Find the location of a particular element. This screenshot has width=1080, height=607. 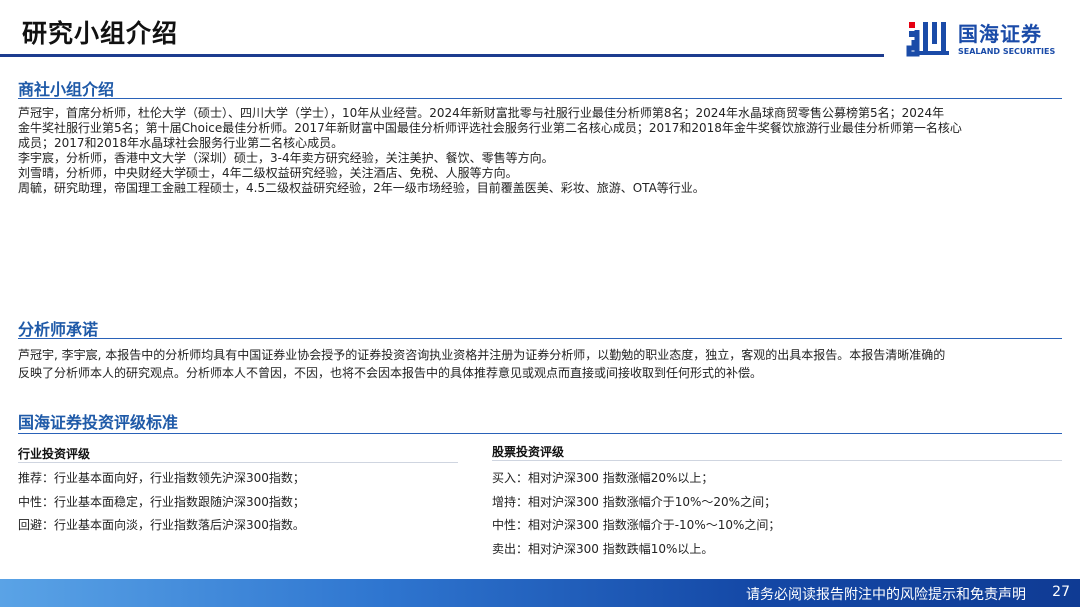

list-item: 推荐：行业基本面向好，行业指数领先沪深300指数； is located at coordinates (161, 478).